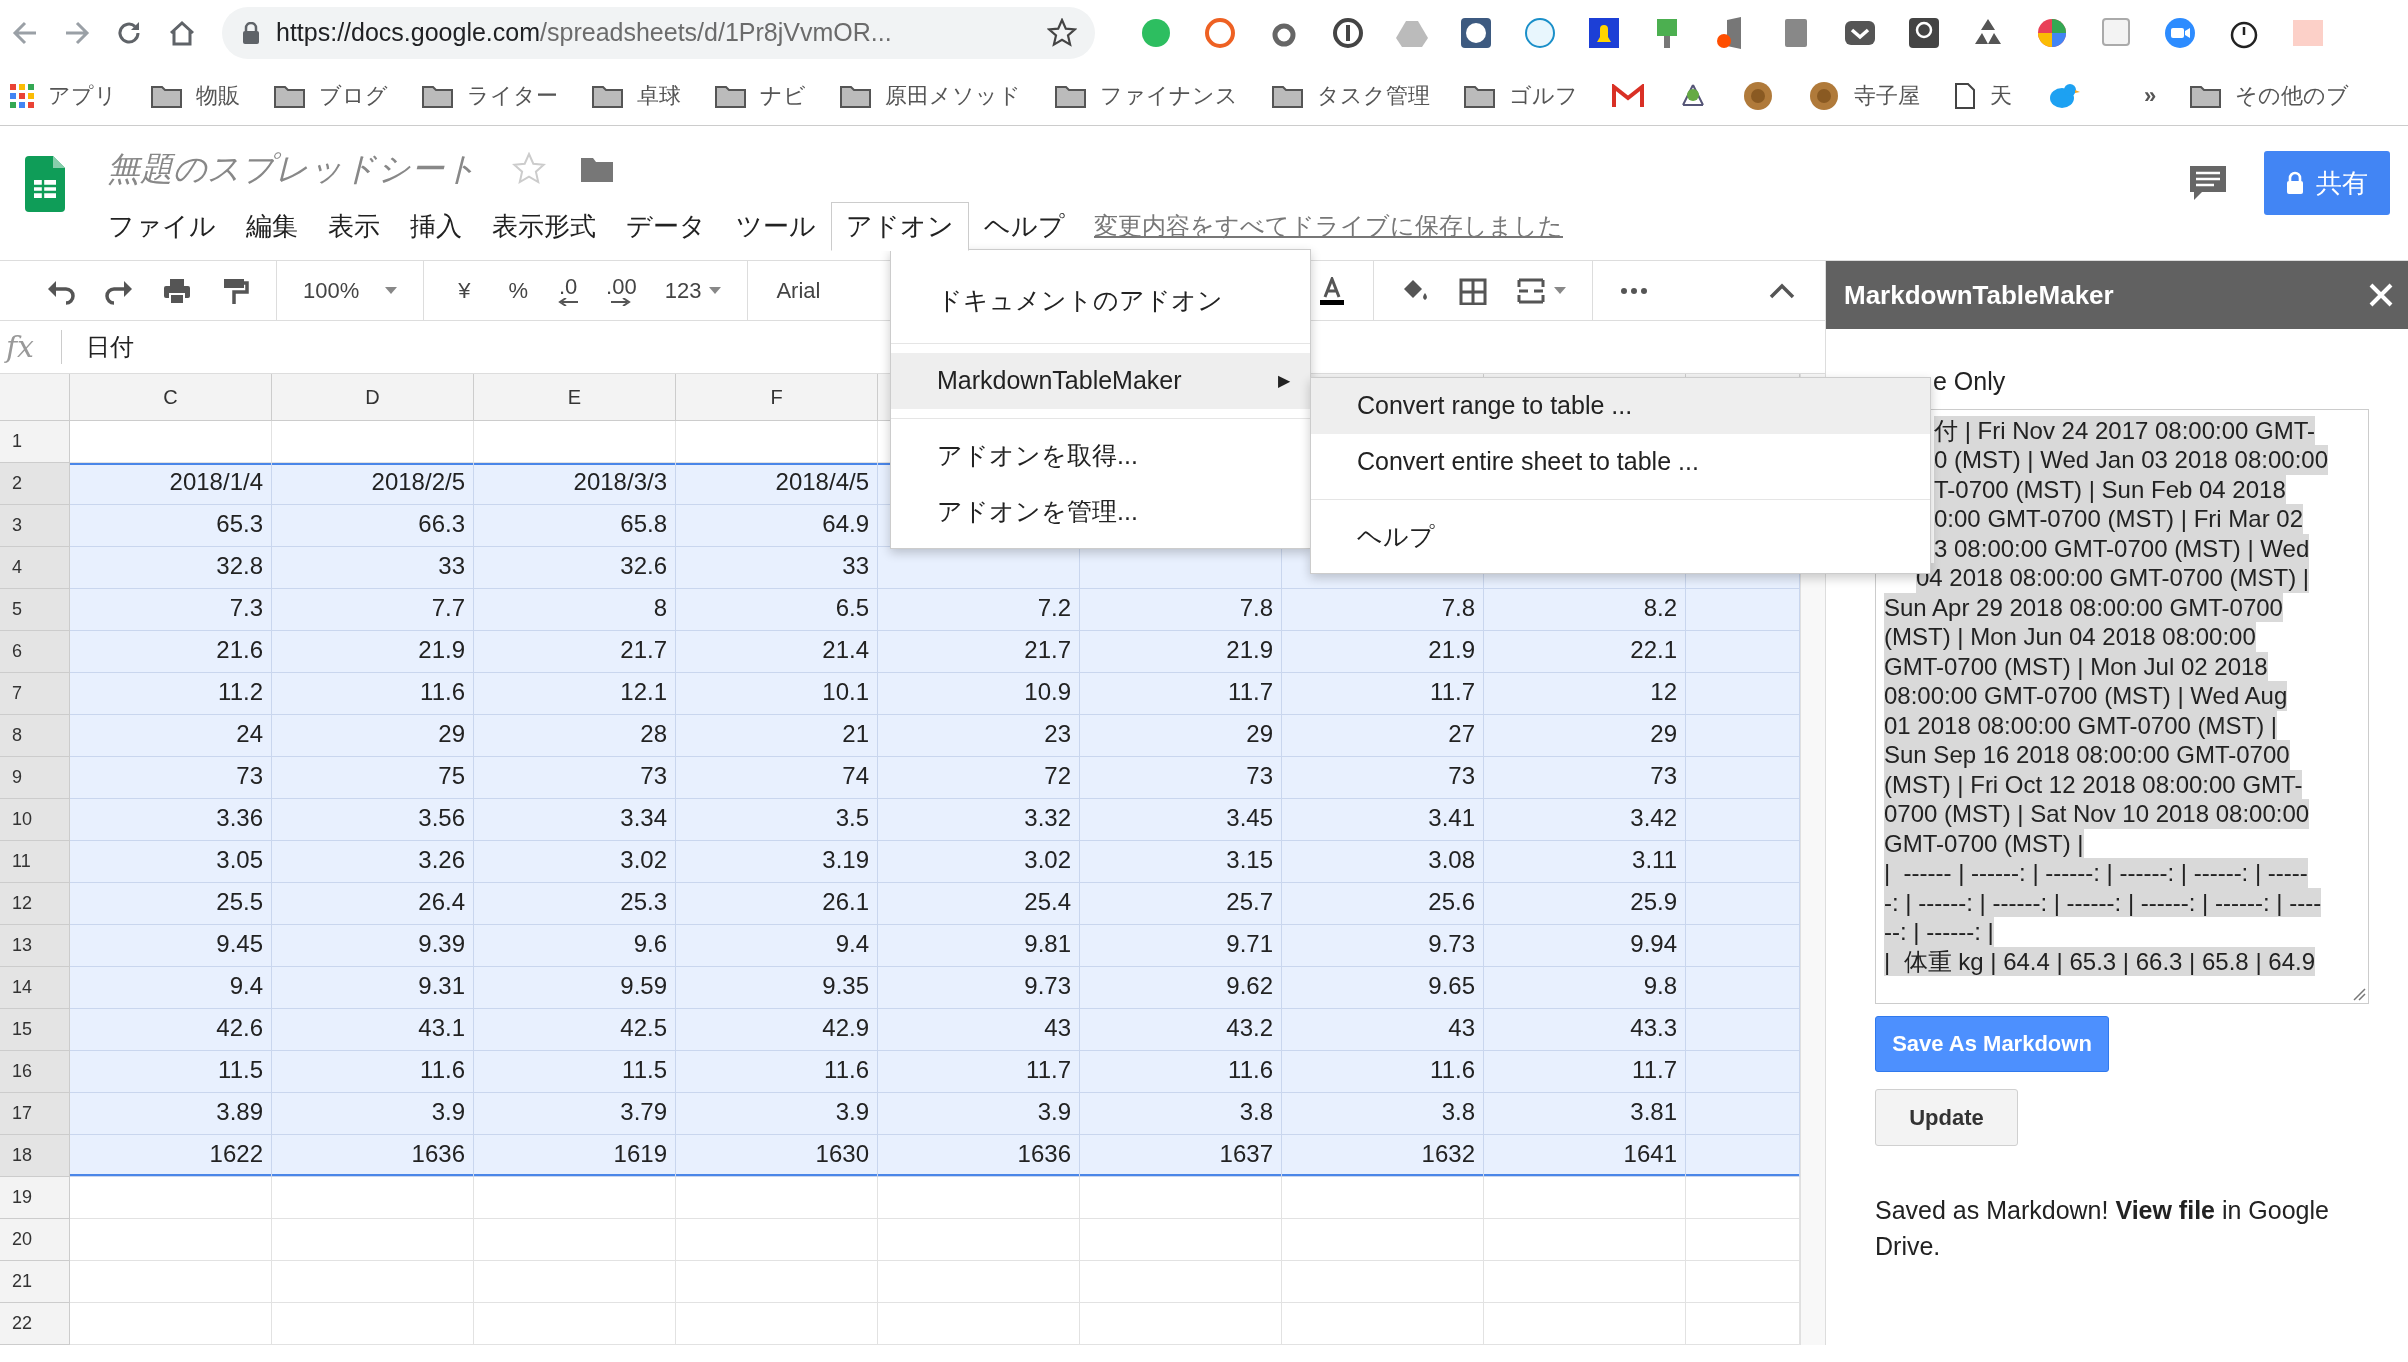  I want to click on formula-input: 日付, so click(110, 347).